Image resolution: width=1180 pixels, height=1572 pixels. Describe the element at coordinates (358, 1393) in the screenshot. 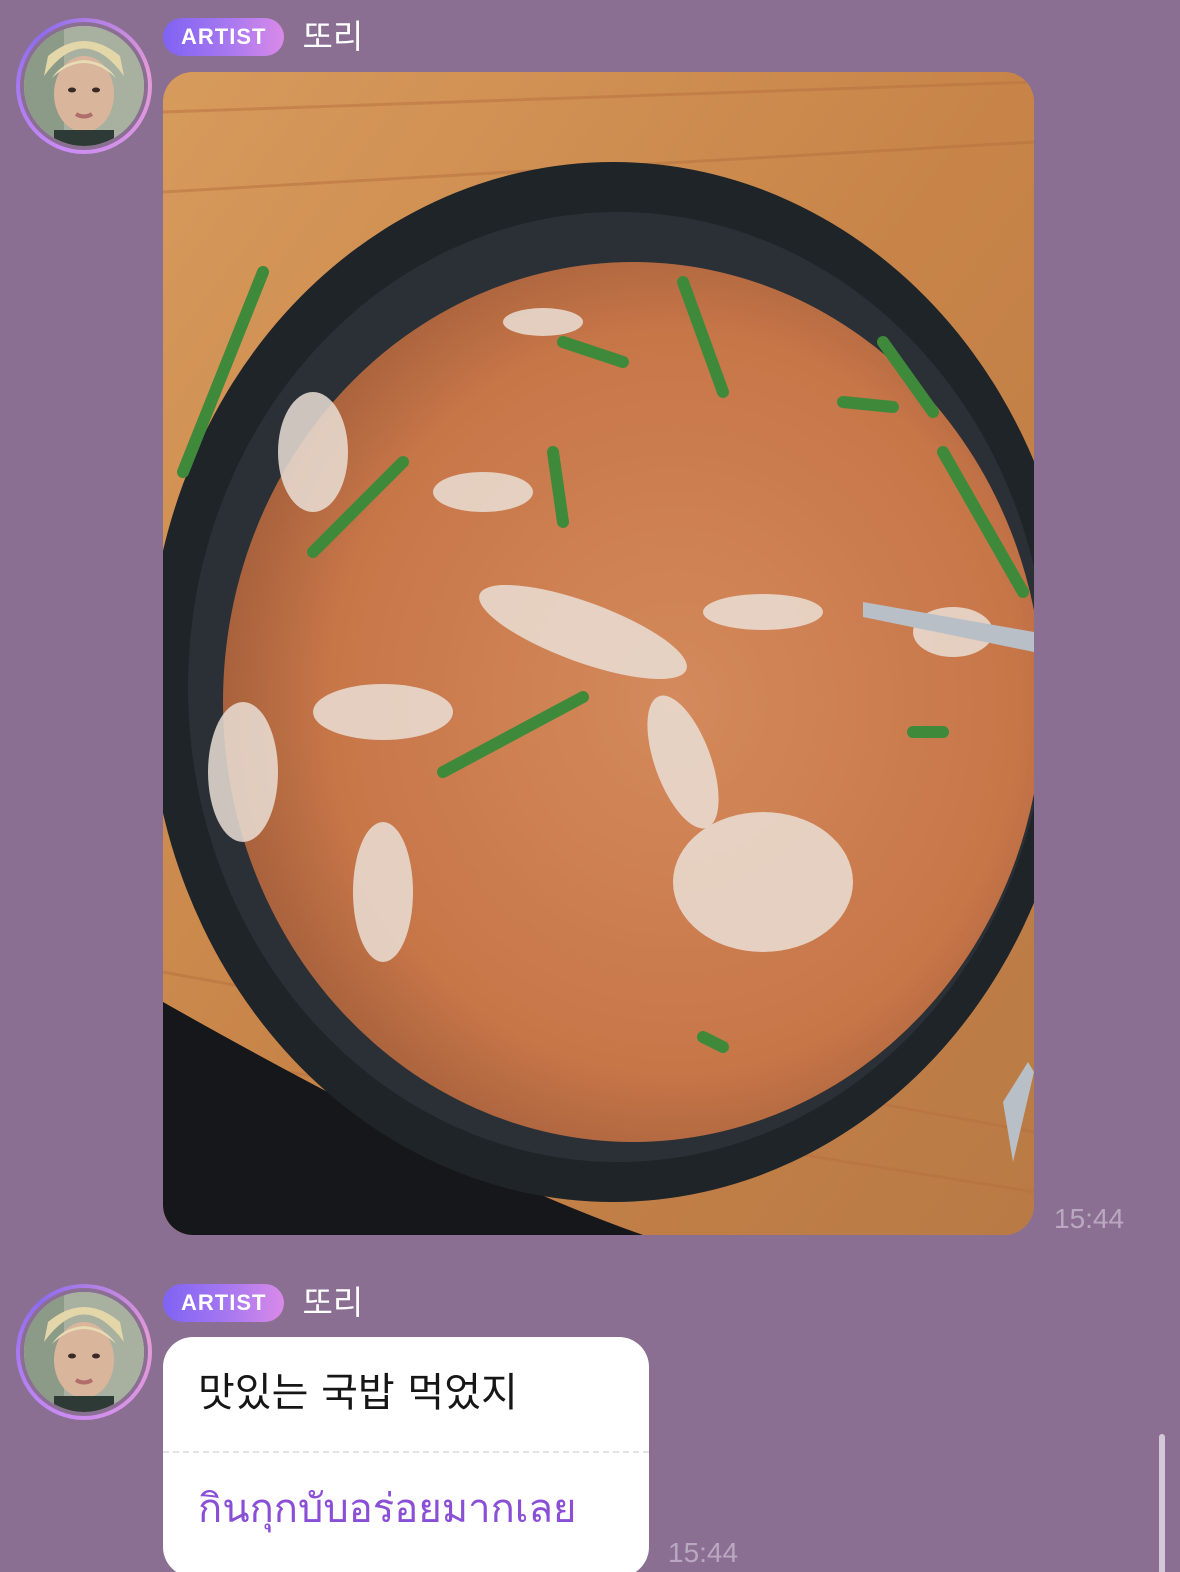

I see `message-text-korean: 맛있는 국밥 먹었지` at that location.